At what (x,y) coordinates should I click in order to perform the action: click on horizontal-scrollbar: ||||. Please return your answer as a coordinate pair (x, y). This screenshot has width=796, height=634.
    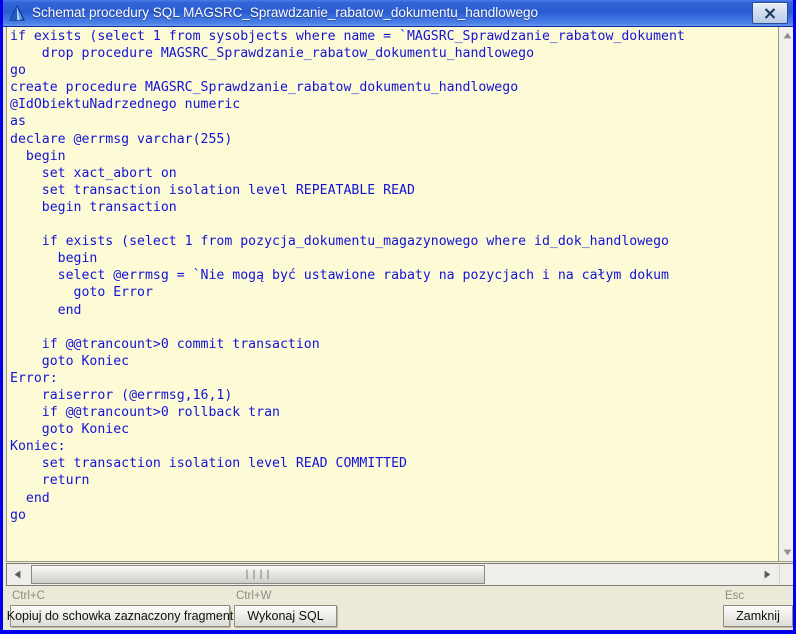
    Looking at the image, I should click on (399, 574).